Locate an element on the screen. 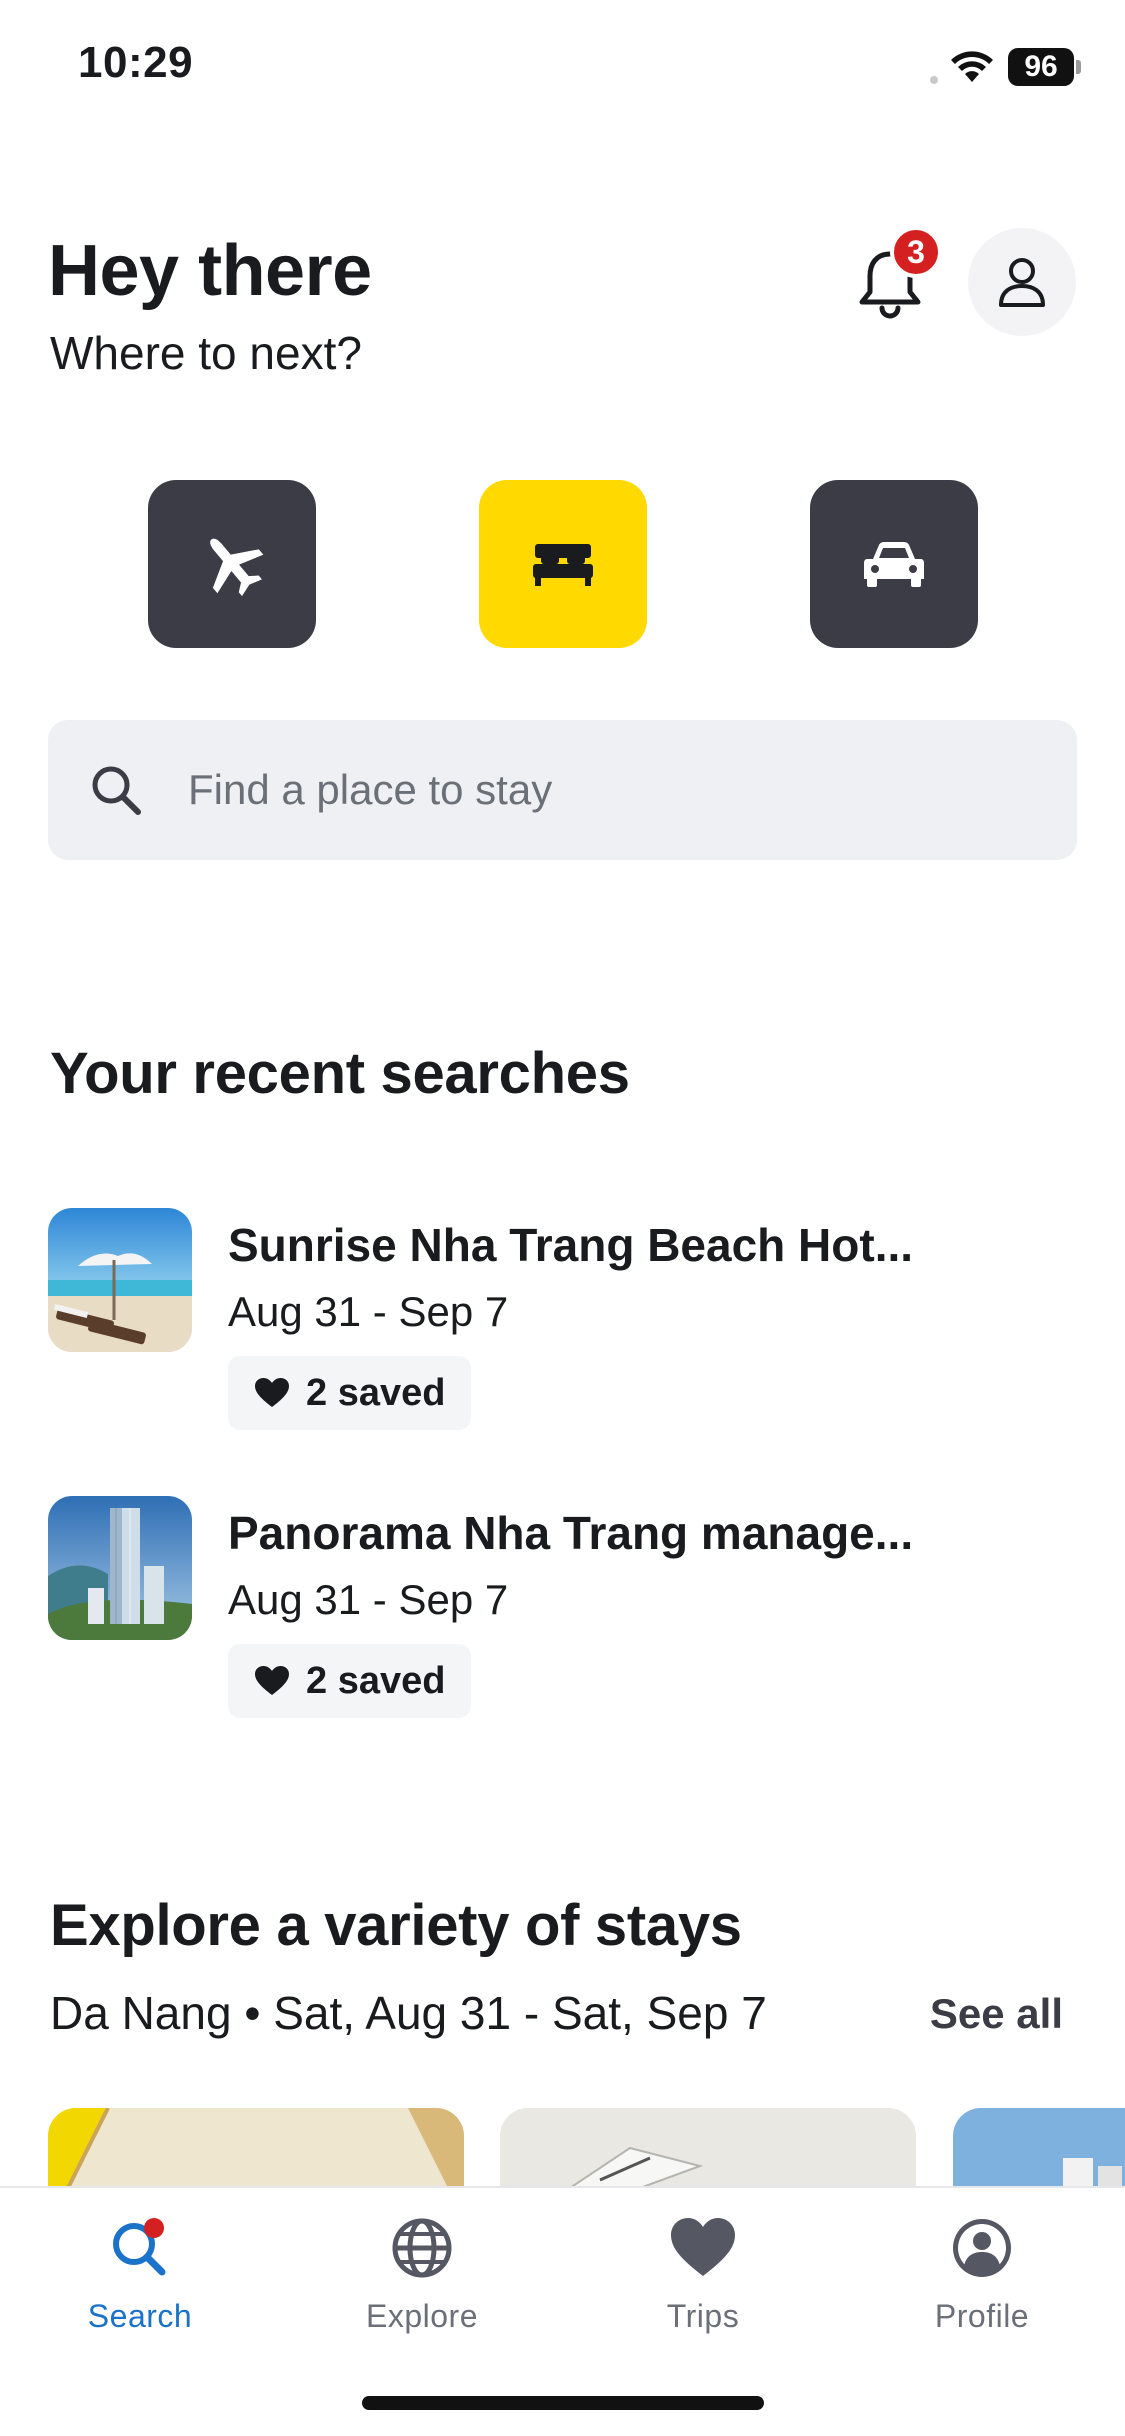  home-indicator is located at coordinates (563, 2403).